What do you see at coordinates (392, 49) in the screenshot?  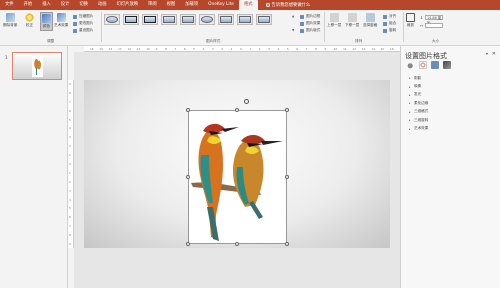 I see `ruler-tick: 16` at bounding box center [392, 49].